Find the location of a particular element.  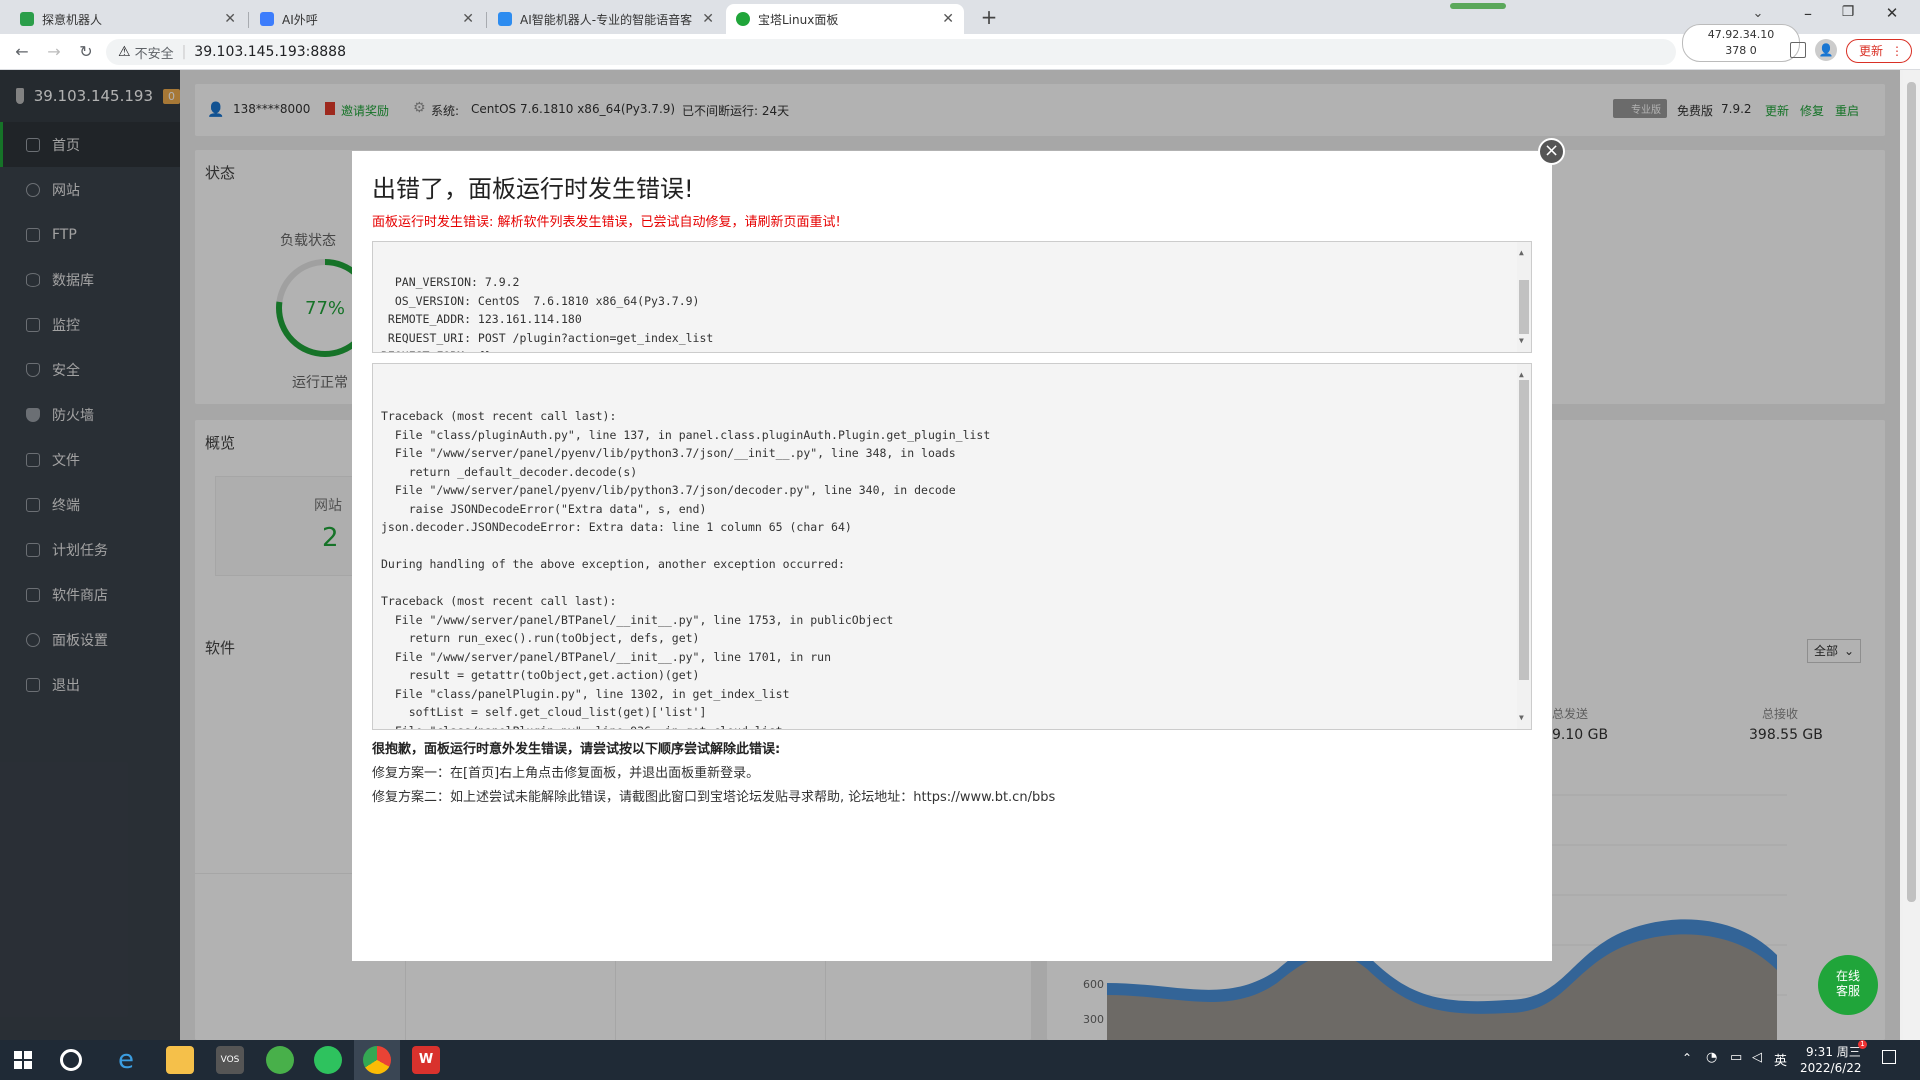

vos-app-icon: VOS is located at coordinates (230, 1060).